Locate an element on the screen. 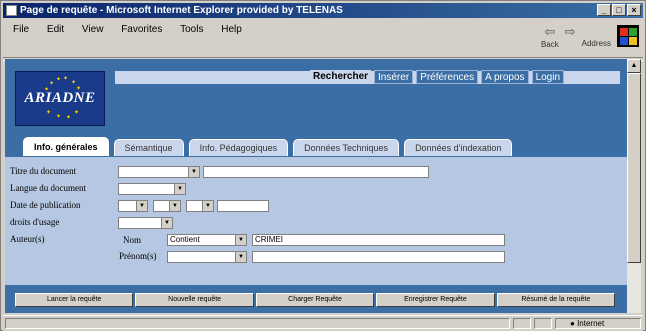 The image size is (646, 331). ie-icon is located at coordinates (11, 10).